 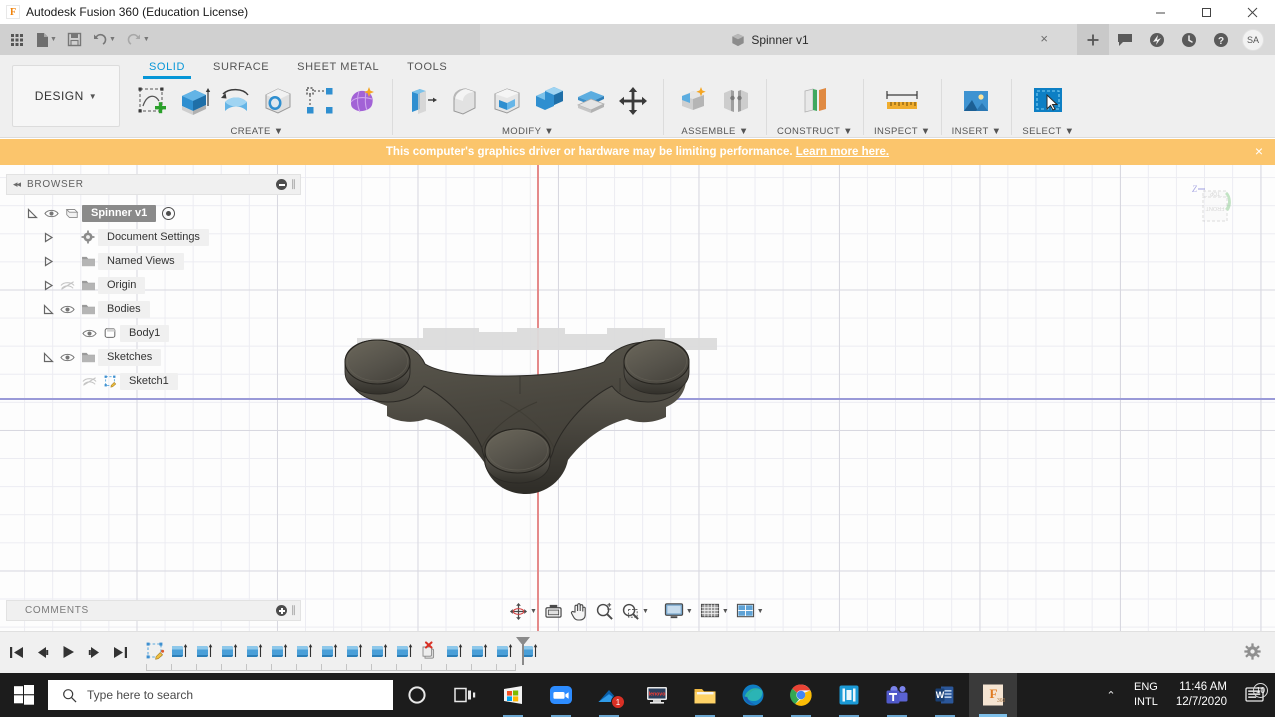 What do you see at coordinates (902, 131) in the screenshot?
I see `panel-inspect-label: INSPECT ▼` at bounding box center [902, 131].